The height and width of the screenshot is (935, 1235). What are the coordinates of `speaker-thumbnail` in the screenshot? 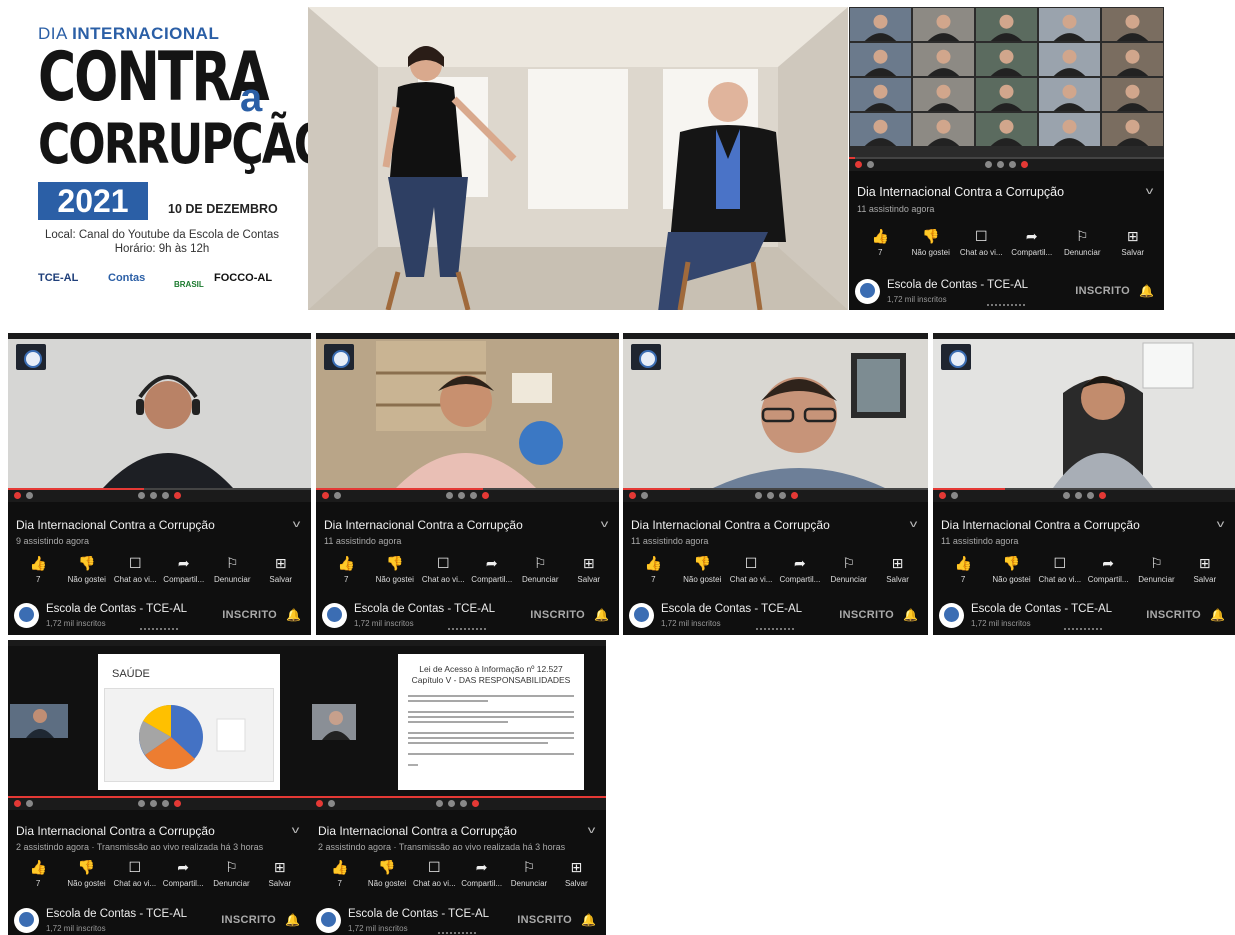 It's located at (334, 722).